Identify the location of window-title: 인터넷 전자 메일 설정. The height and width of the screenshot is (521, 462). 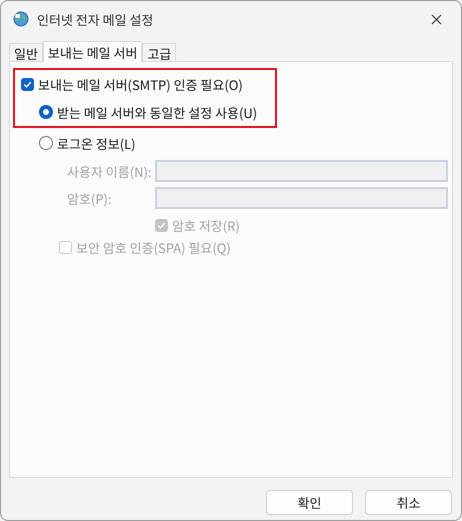
(95, 19).